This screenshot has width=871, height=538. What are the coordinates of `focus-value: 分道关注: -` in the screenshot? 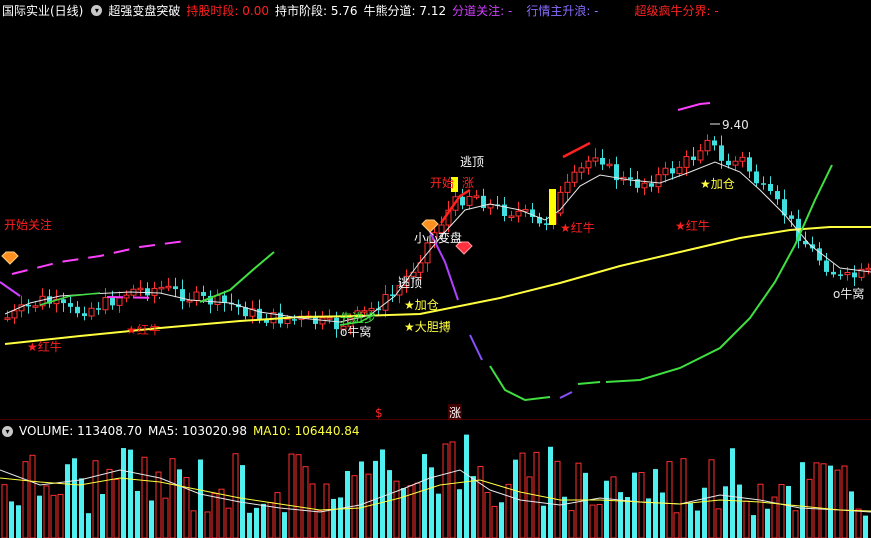 It's located at (482, 10).